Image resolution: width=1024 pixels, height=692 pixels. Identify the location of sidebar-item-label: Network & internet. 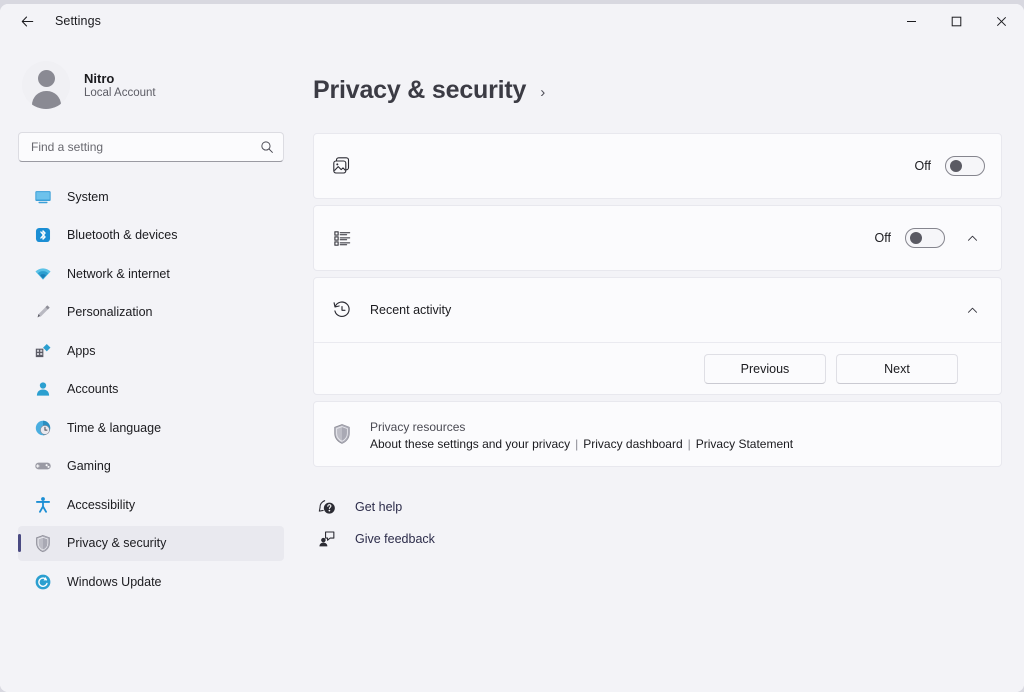
(118, 273).